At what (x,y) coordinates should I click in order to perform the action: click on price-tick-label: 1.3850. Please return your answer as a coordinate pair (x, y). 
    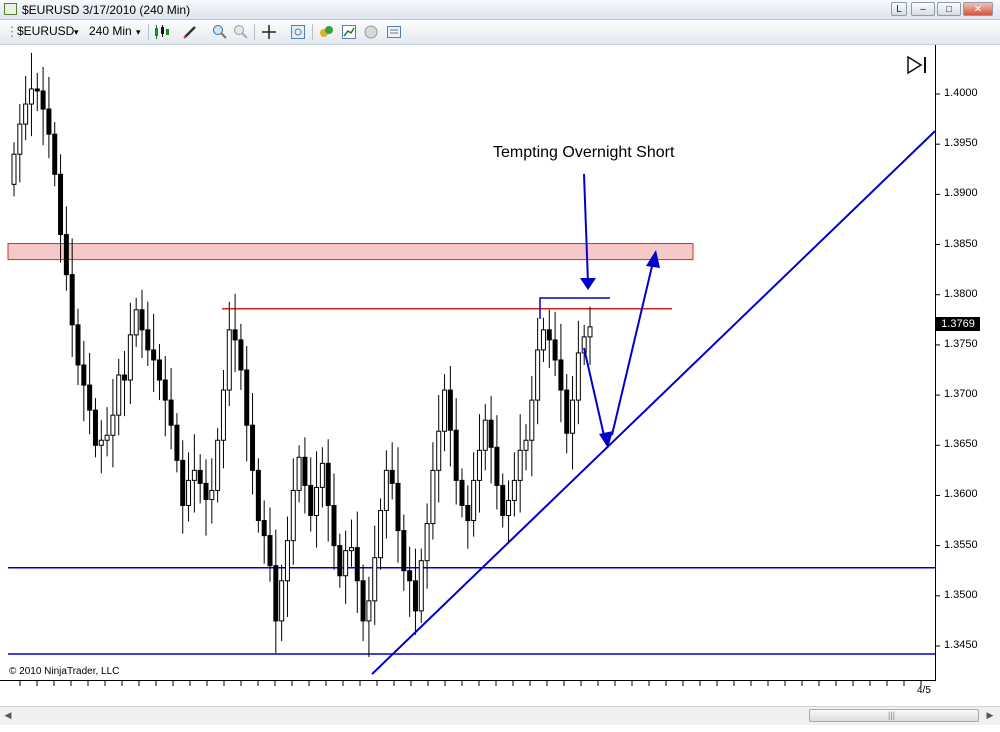
    Looking at the image, I should click on (961, 243).